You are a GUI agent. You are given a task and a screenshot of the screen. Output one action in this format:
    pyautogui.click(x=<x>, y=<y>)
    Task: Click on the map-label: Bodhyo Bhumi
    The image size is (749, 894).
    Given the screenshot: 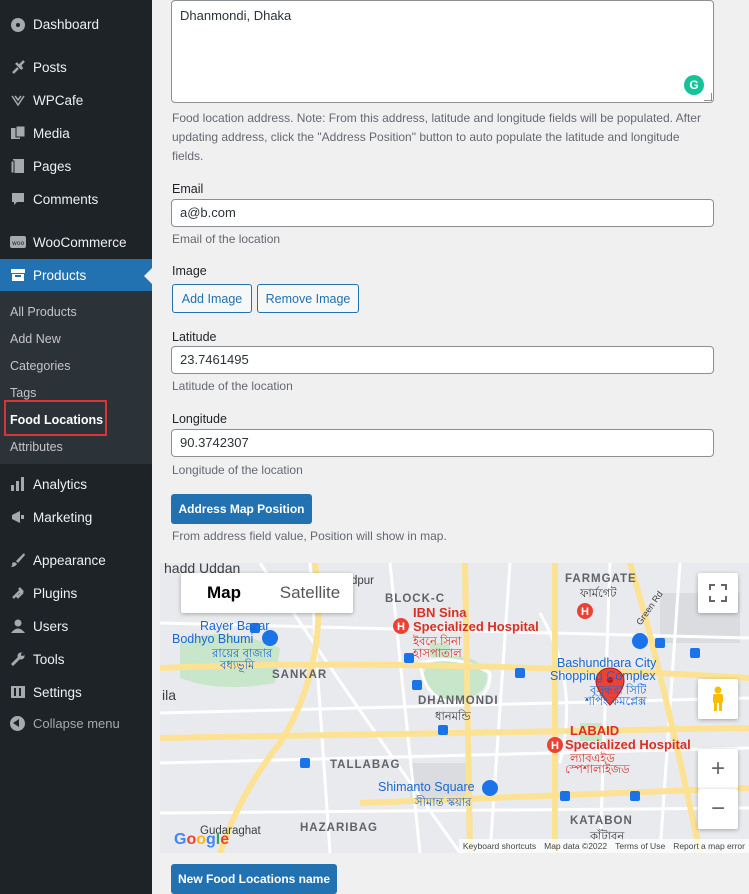 What is the action you would take?
    pyautogui.click(x=213, y=639)
    